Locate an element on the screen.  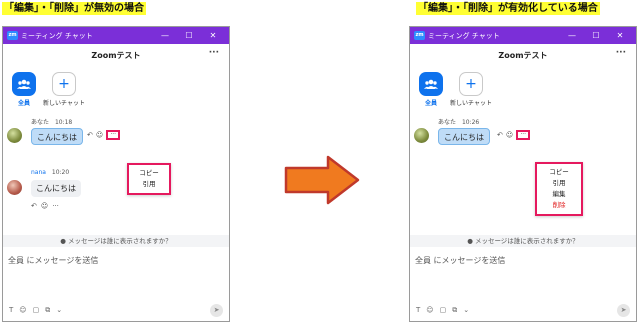
message-item: あなた 10:26 こんにちは ↶ ☺ ··· is located at coordinates (523, 142).